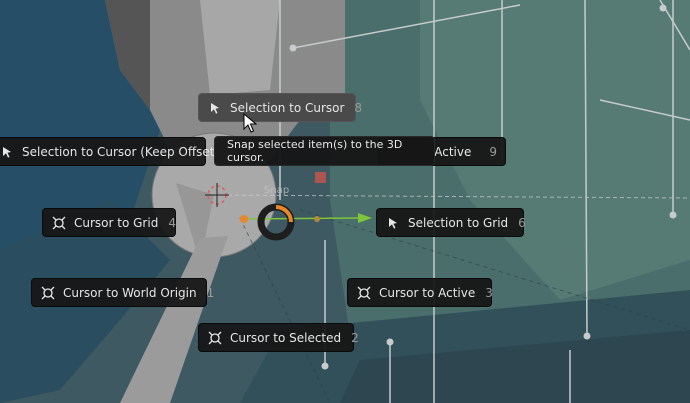  Describe the element at coordinates (458, 222) in the screenshot. I see `pie-item-label: Selection to Grid` at that location.